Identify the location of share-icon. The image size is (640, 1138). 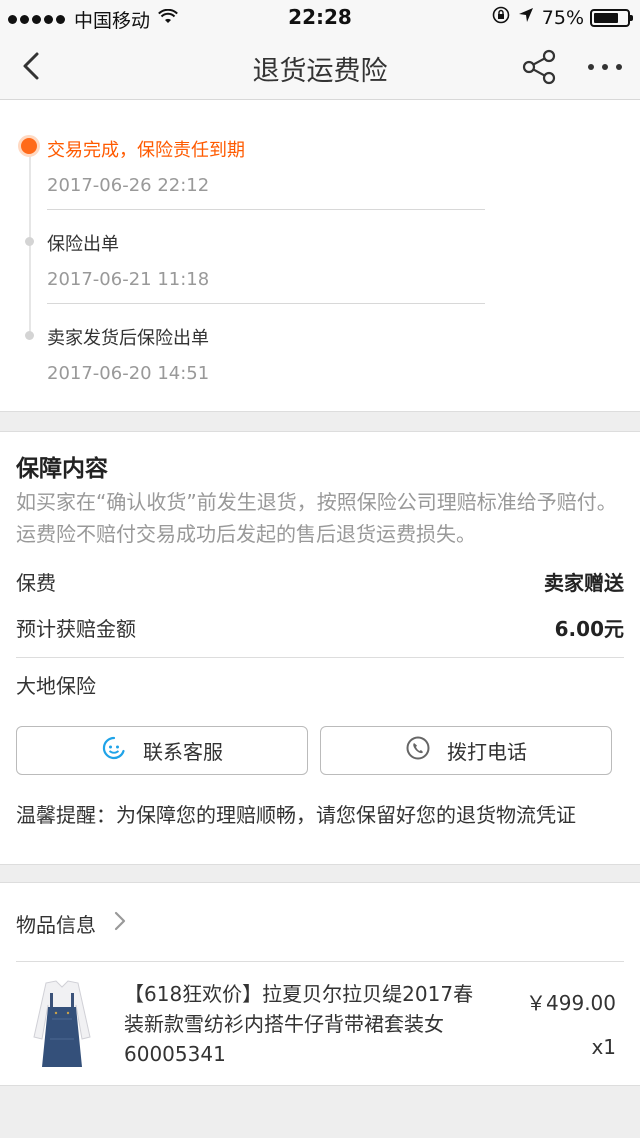
(540, 67).